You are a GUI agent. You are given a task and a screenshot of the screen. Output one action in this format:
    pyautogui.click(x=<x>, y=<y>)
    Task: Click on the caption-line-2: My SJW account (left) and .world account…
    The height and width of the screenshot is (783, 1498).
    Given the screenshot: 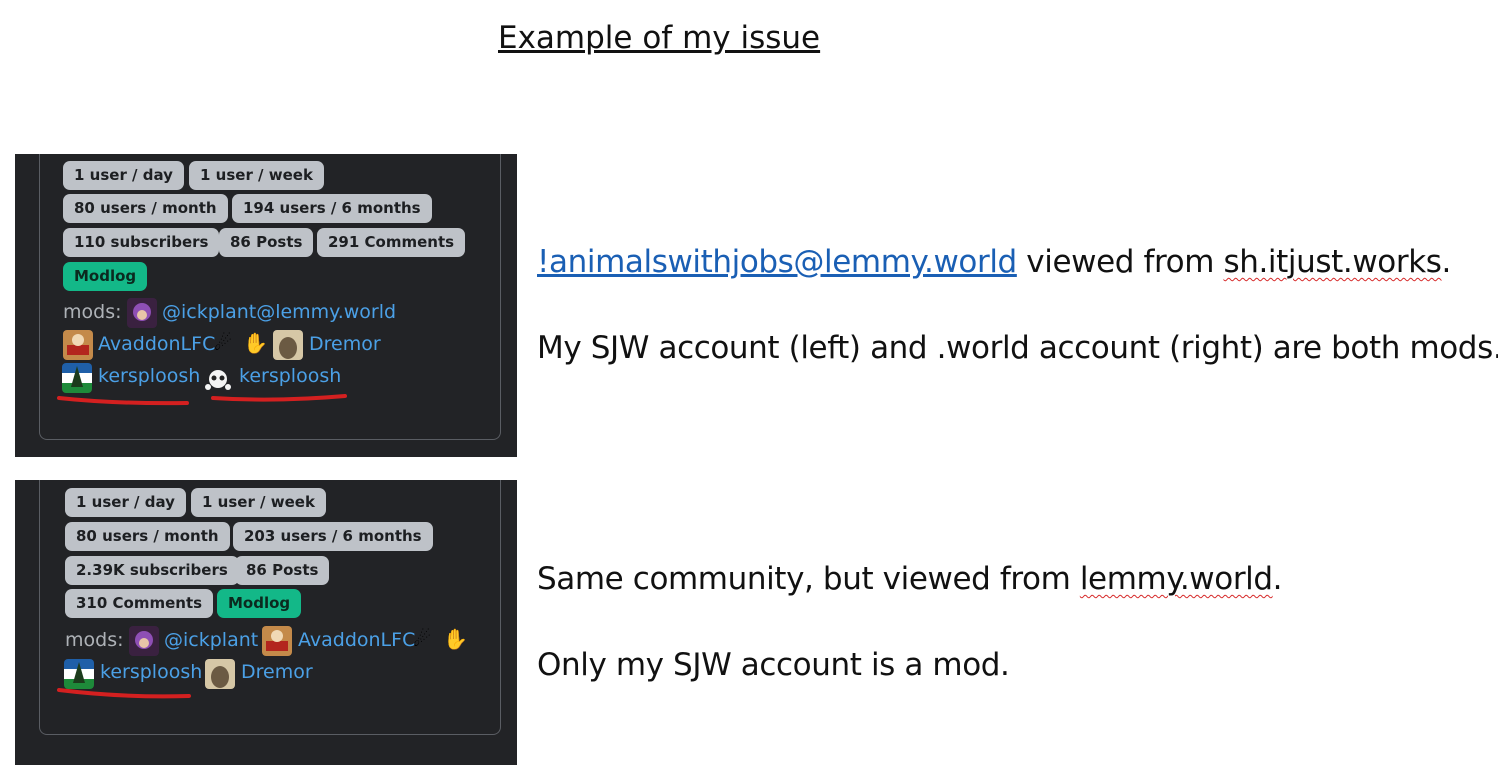 What is the action you would take?
    pyautogui.click(x=1017, y=348)
    